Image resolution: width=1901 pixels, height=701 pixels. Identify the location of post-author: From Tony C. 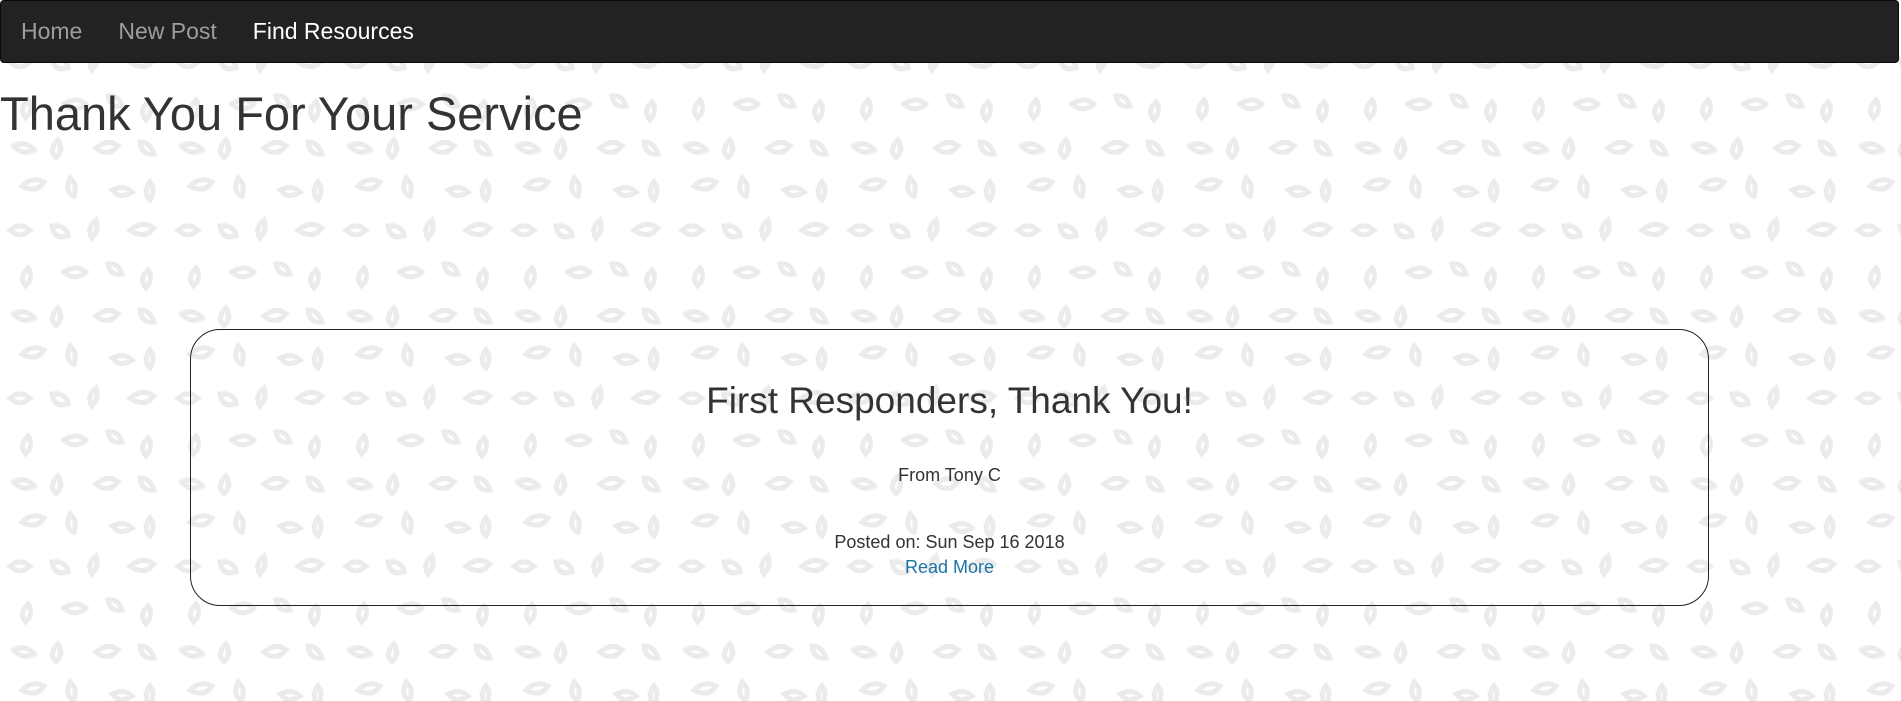
(949, 475).